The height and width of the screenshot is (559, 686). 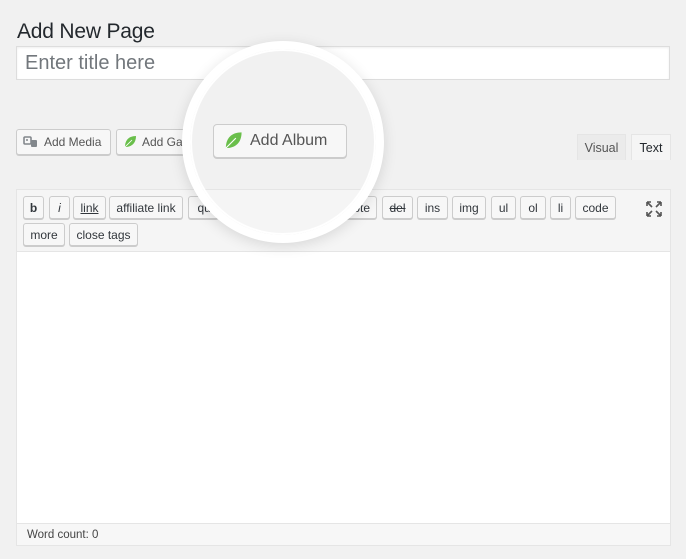 I want to click on qt-li-button: li, so click(x=560, y=207).